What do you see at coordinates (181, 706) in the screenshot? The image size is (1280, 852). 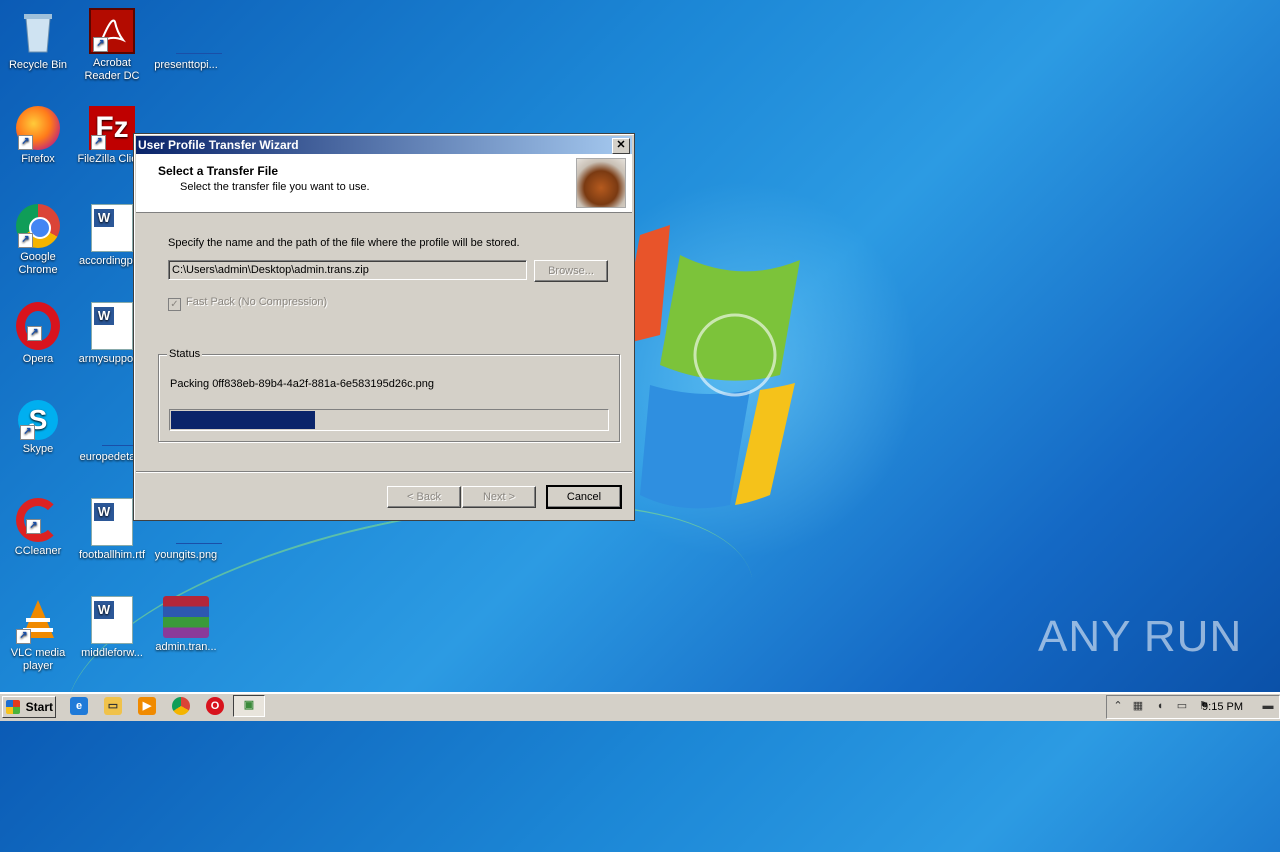 I see `chrome-taskbar-icon` at bounding box center [181, 706].